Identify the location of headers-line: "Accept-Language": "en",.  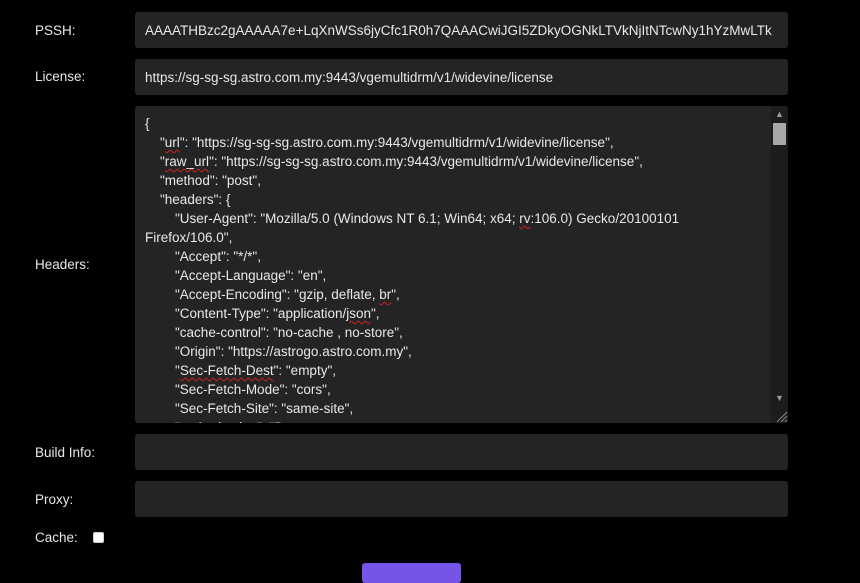
(236, 275).